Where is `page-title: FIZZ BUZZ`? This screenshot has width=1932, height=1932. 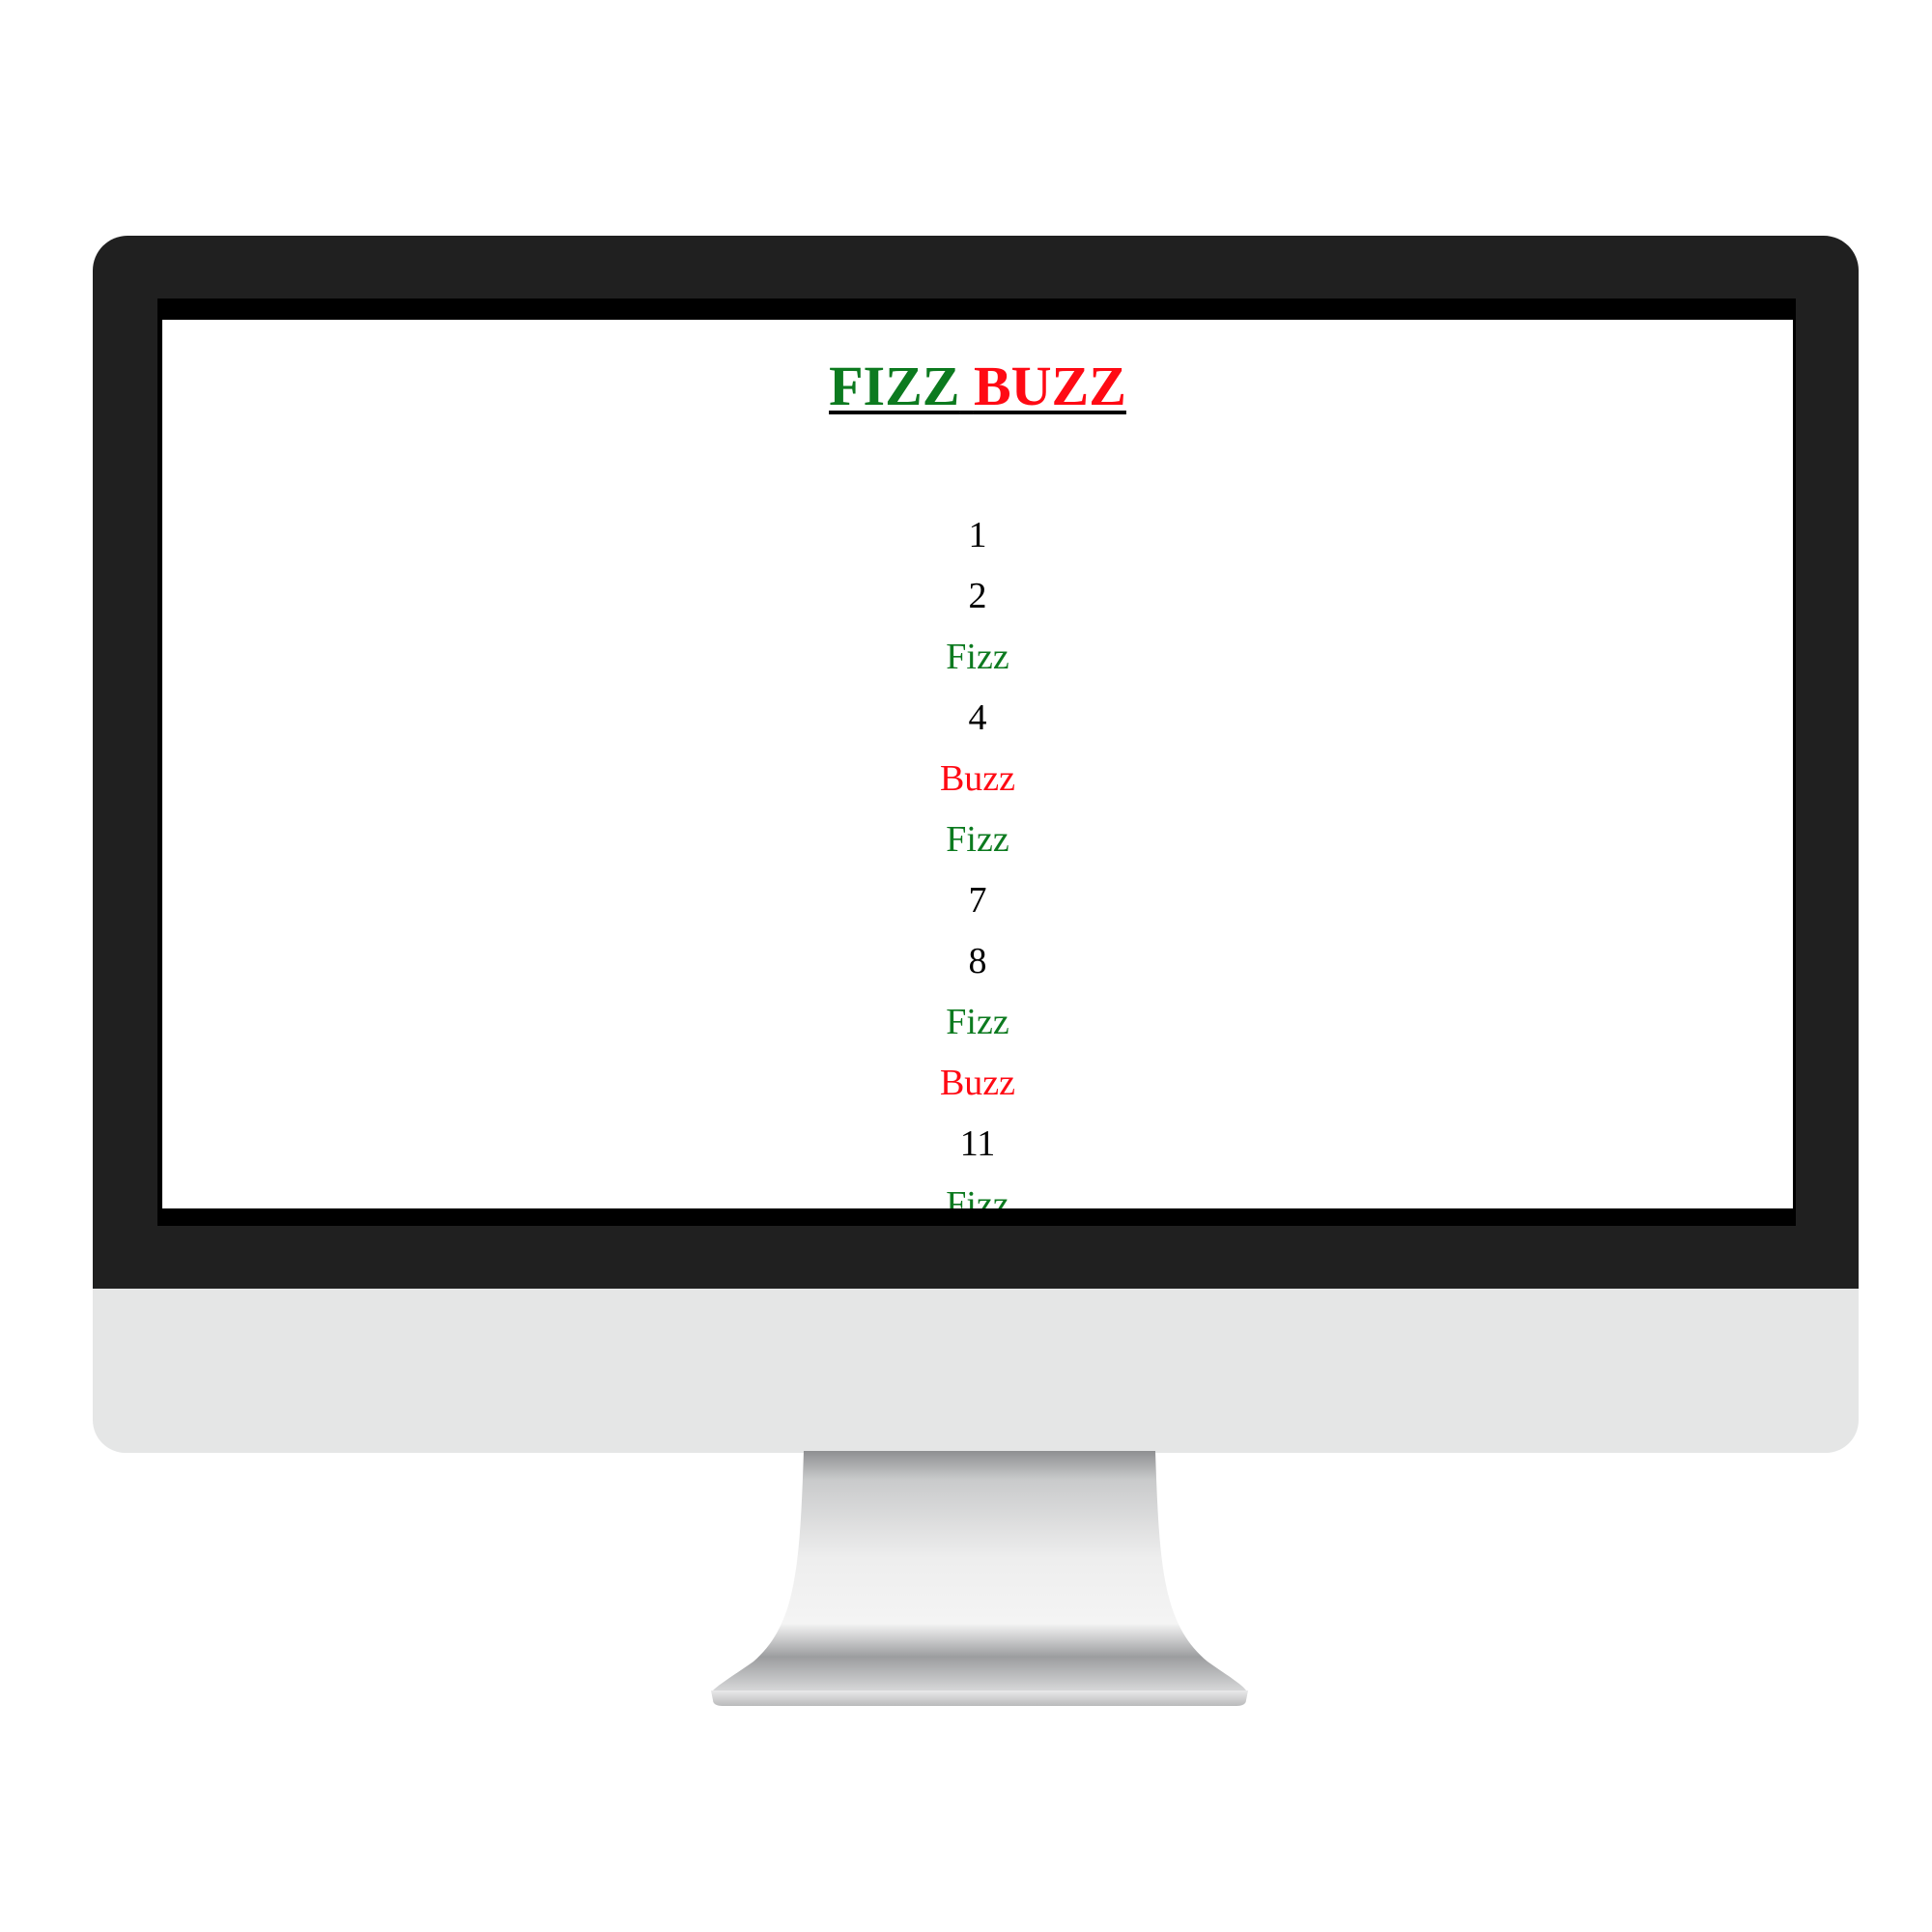 page-title: FIZZ BUZZ is located at coordinates (977, 386).